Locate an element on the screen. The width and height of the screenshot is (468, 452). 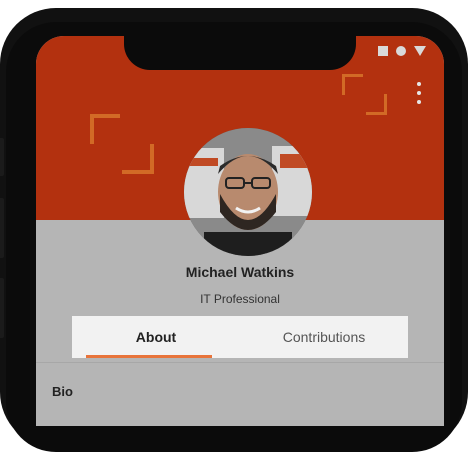
corner-decor-right-bottom is located at coordinates (376, 104).